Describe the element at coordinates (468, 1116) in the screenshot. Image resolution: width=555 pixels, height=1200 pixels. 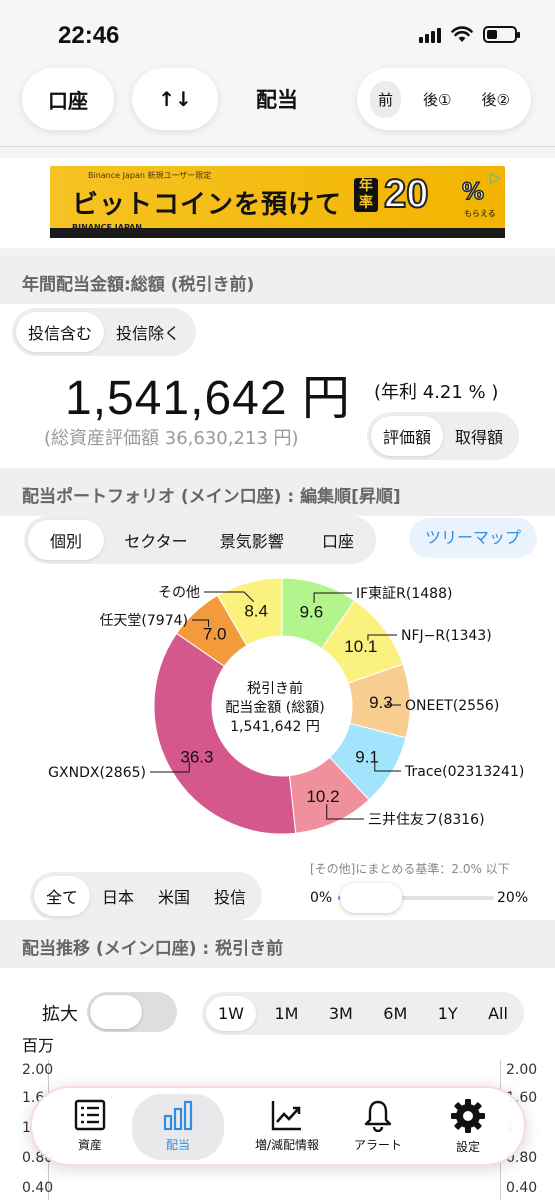
I see `gear-icon` at that location.